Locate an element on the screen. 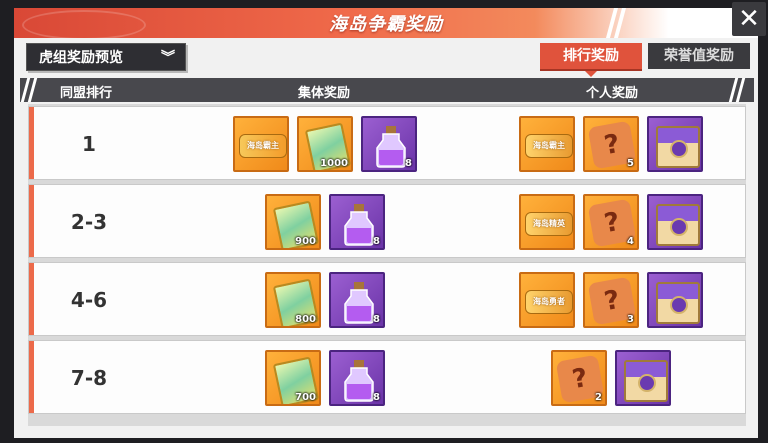 The height and width of the screenshot is (443, 768). page-title: 海岛争霸奖励 is located at coordinates (386, 24).